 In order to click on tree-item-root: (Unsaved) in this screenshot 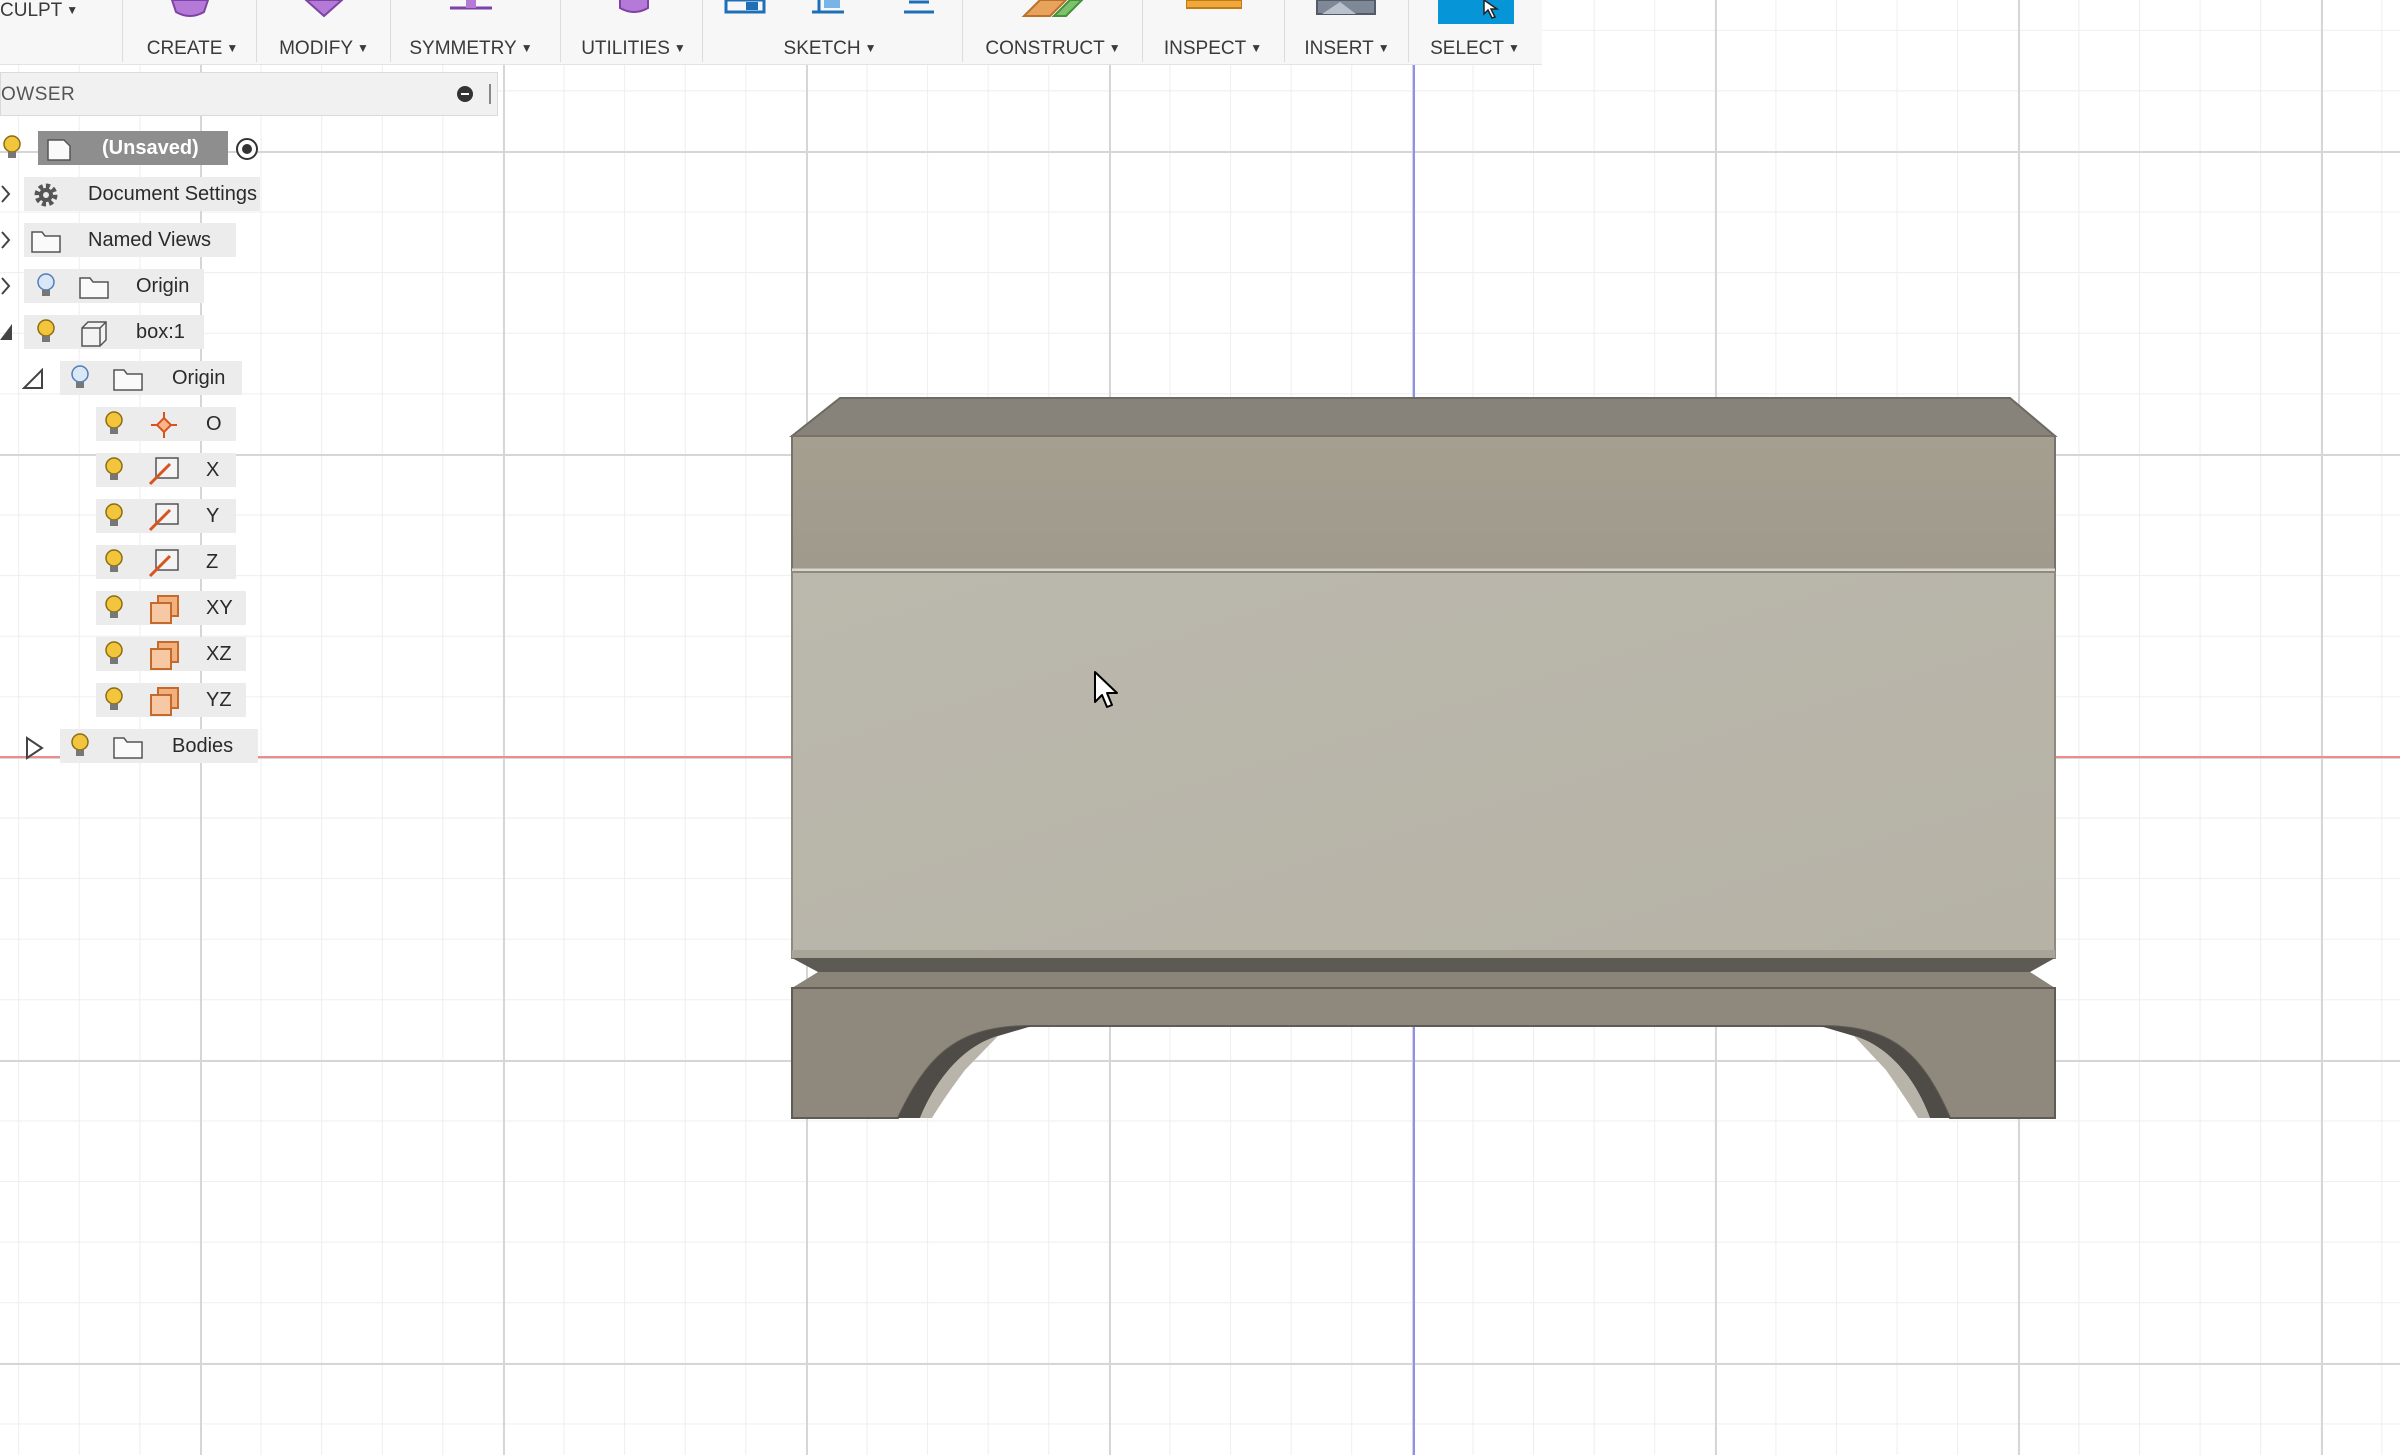, I will do `click(135, 148)`.